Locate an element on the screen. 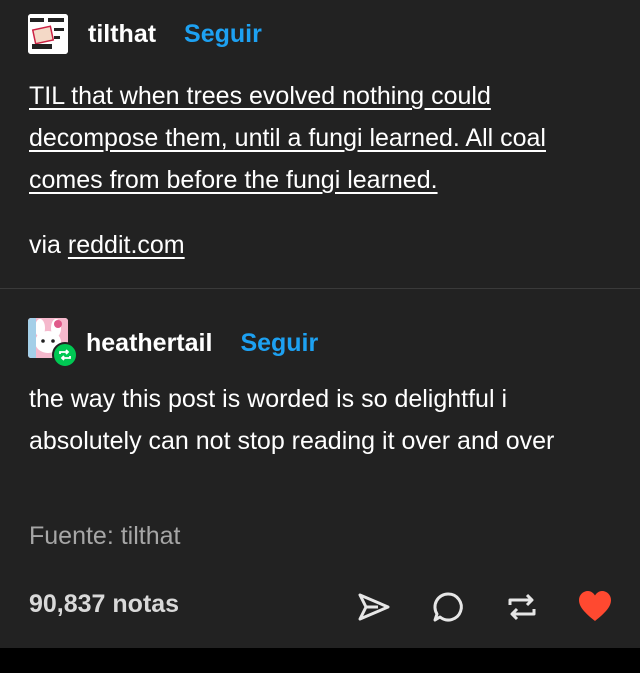 This screenshot has height=673, width=640. share-button is located at coordinates (374, 607).